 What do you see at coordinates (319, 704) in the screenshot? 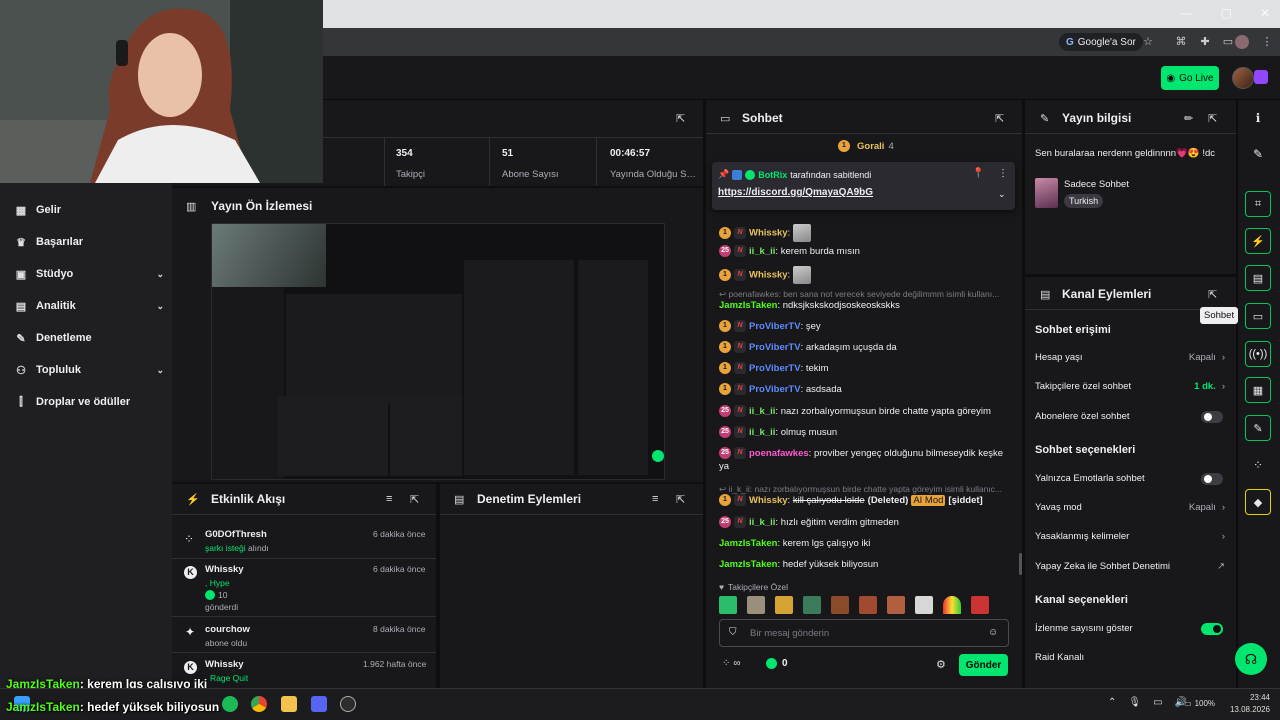
I see `discord-icon` at bounding box center [319, 704].